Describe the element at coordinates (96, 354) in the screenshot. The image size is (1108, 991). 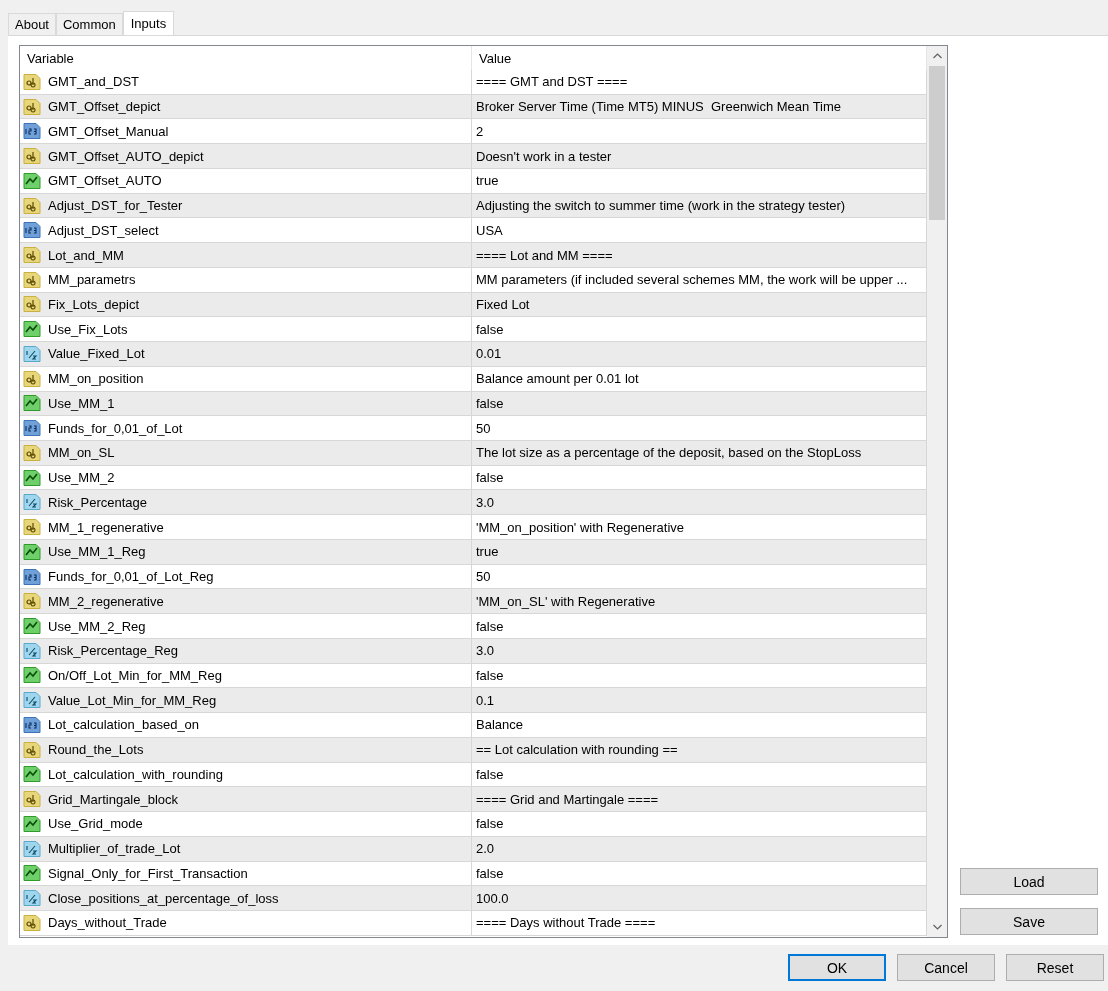
I see `variable-name: Value_Fixed_Lot` at that location.